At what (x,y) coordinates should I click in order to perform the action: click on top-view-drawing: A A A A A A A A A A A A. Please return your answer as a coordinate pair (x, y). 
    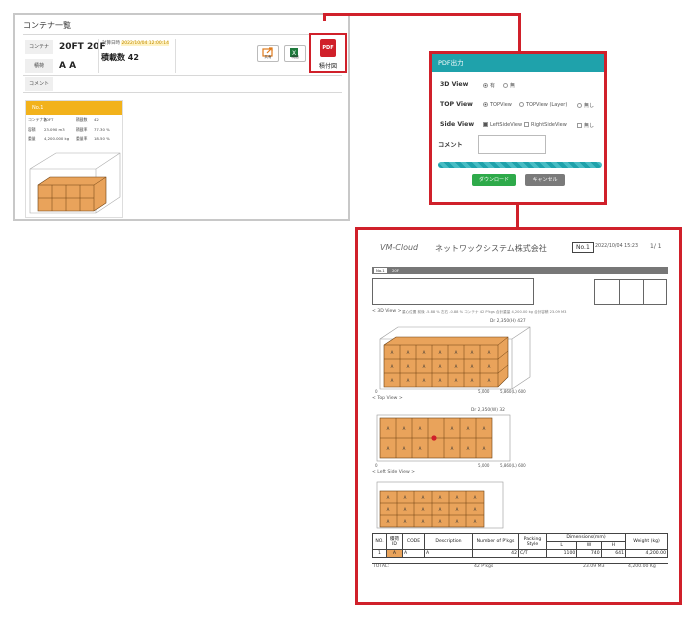
    Looking at the image, I should click on (443, 438).